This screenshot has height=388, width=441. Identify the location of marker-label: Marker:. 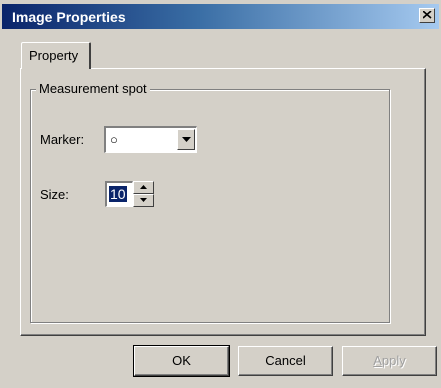
(62, 139).